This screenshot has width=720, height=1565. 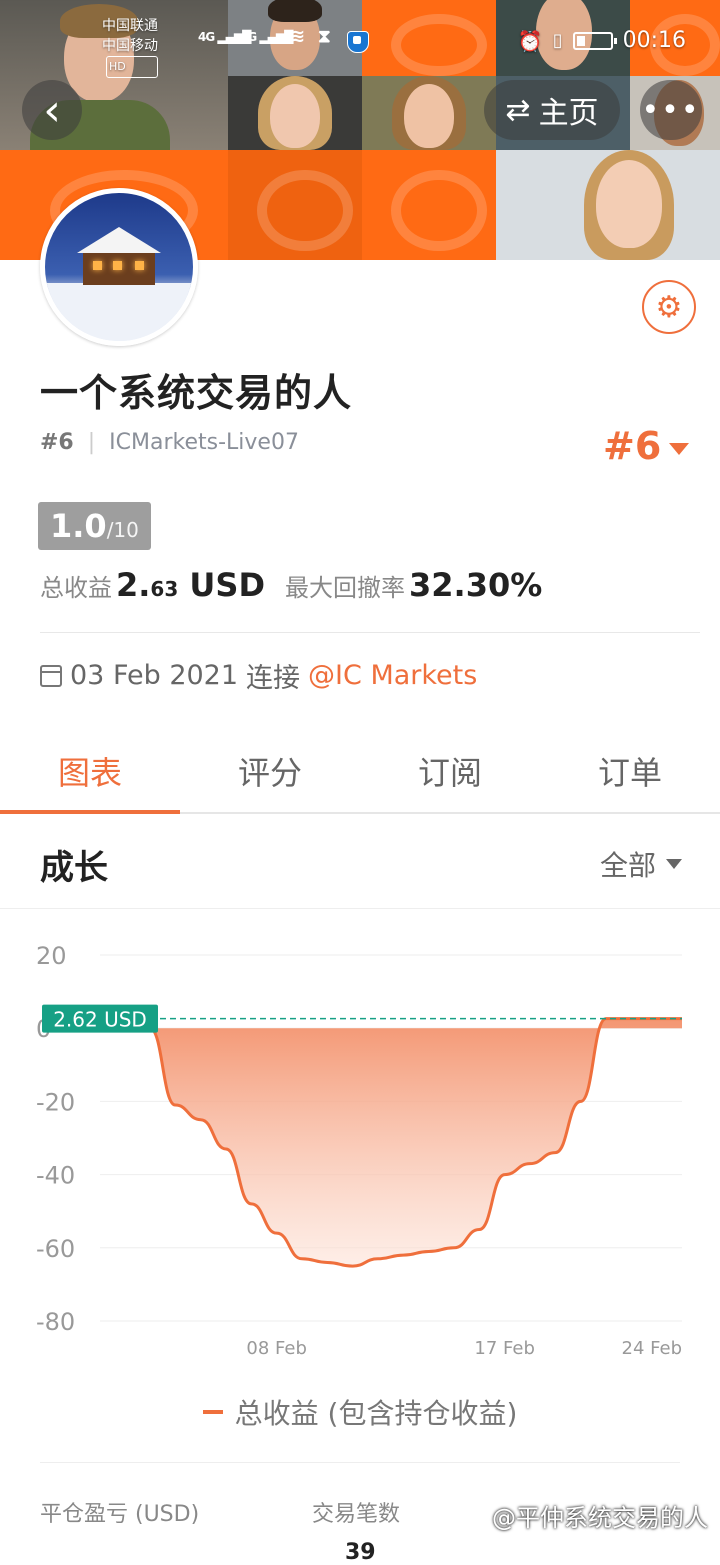 I want to click on back-button: ‹, so click(x=52, y=110).